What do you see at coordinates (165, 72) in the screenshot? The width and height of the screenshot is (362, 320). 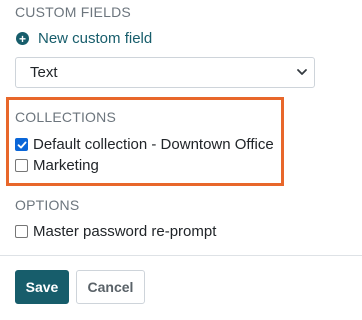 I see `custom-field-type-select: Text` at bounding box center [165, 72].